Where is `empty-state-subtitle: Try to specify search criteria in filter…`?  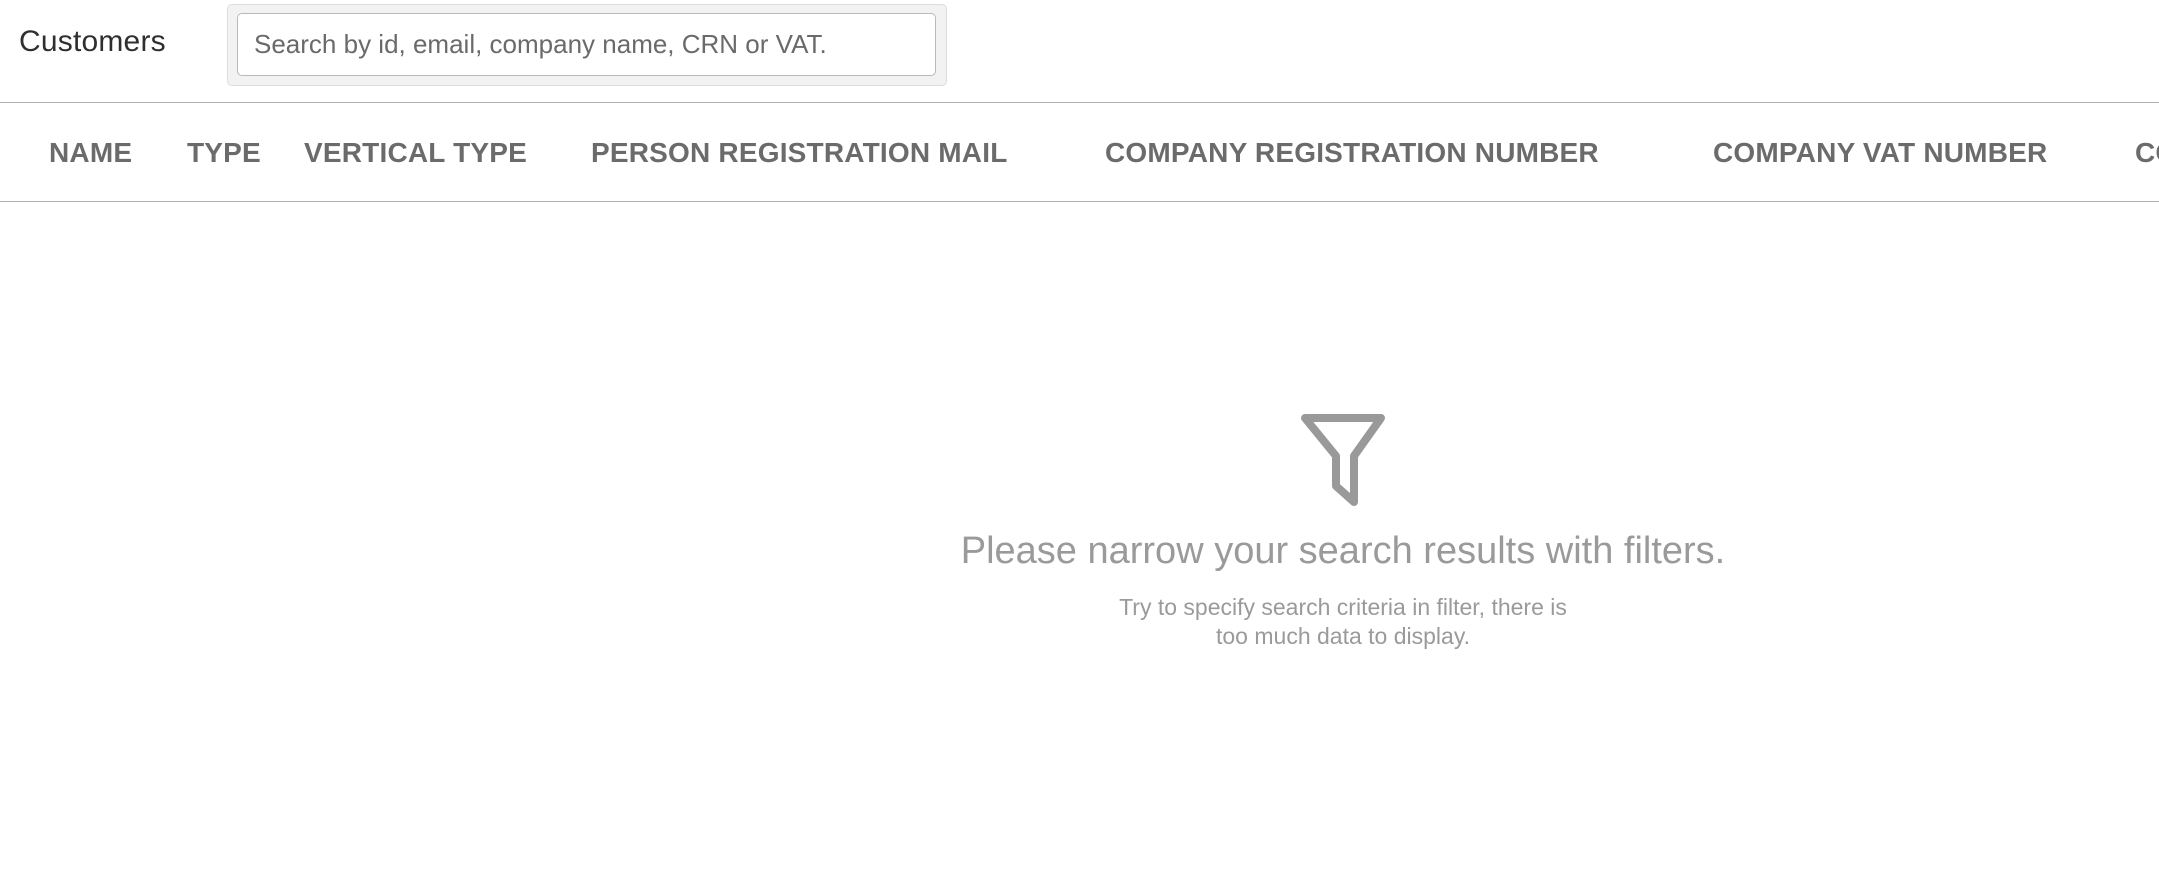 empty-state-subtitle: Try to specify search criteria in filter… is located at coordinates (1343, 622).